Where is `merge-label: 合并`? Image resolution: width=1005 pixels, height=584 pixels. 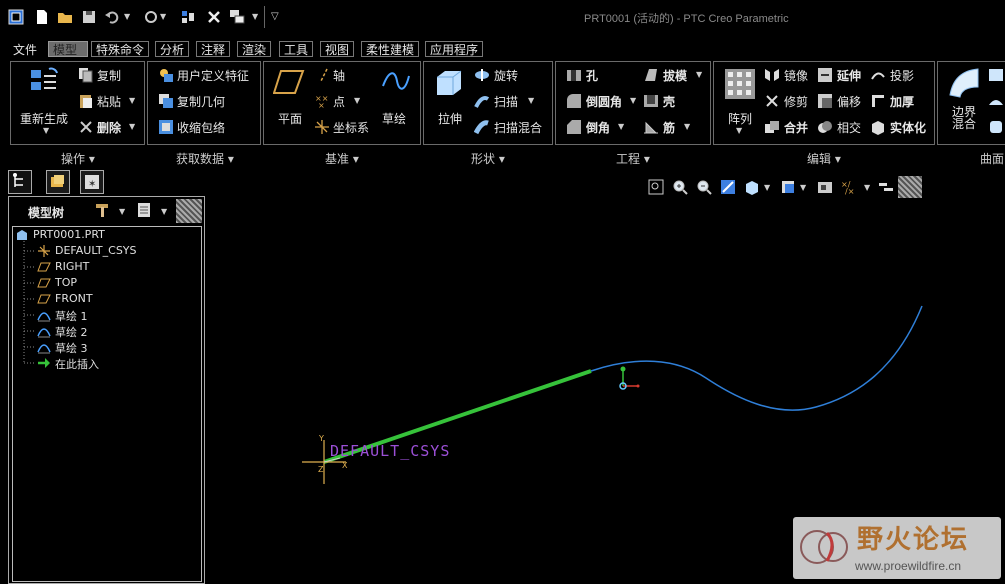 merge-label: 合并 is located at coordinates (796, 127).